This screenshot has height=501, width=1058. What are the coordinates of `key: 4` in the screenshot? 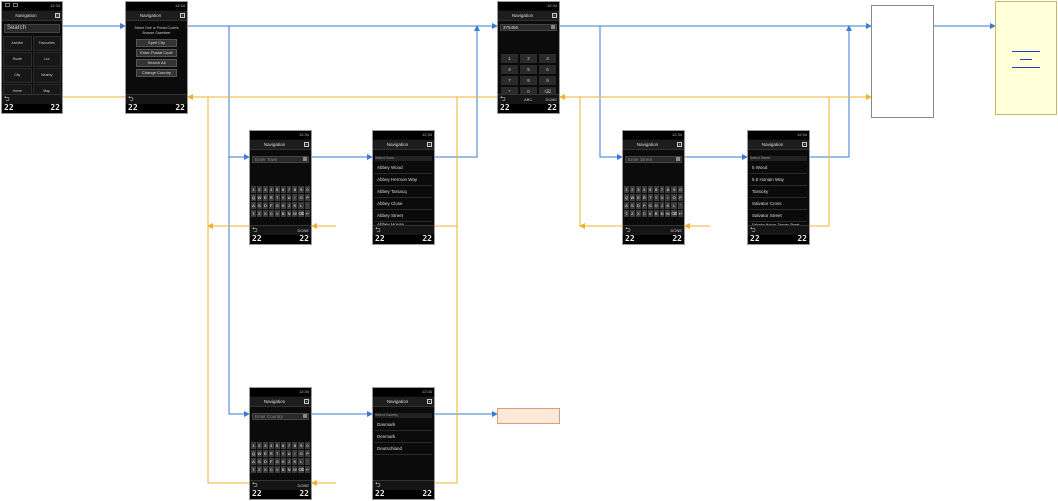 It's located at (509, 69).